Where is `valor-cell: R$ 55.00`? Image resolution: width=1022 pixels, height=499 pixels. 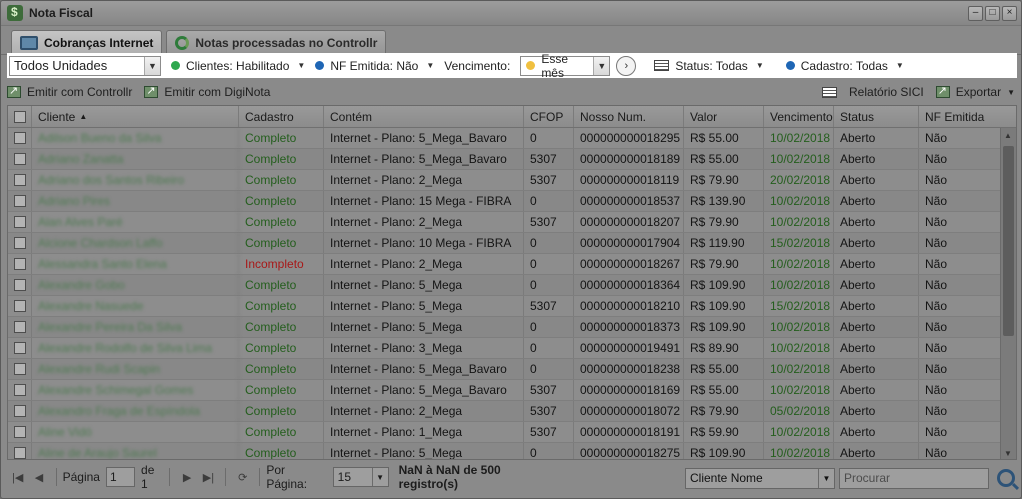 valor-cell: R$ 55.00 is located at coordinates (724, 369).